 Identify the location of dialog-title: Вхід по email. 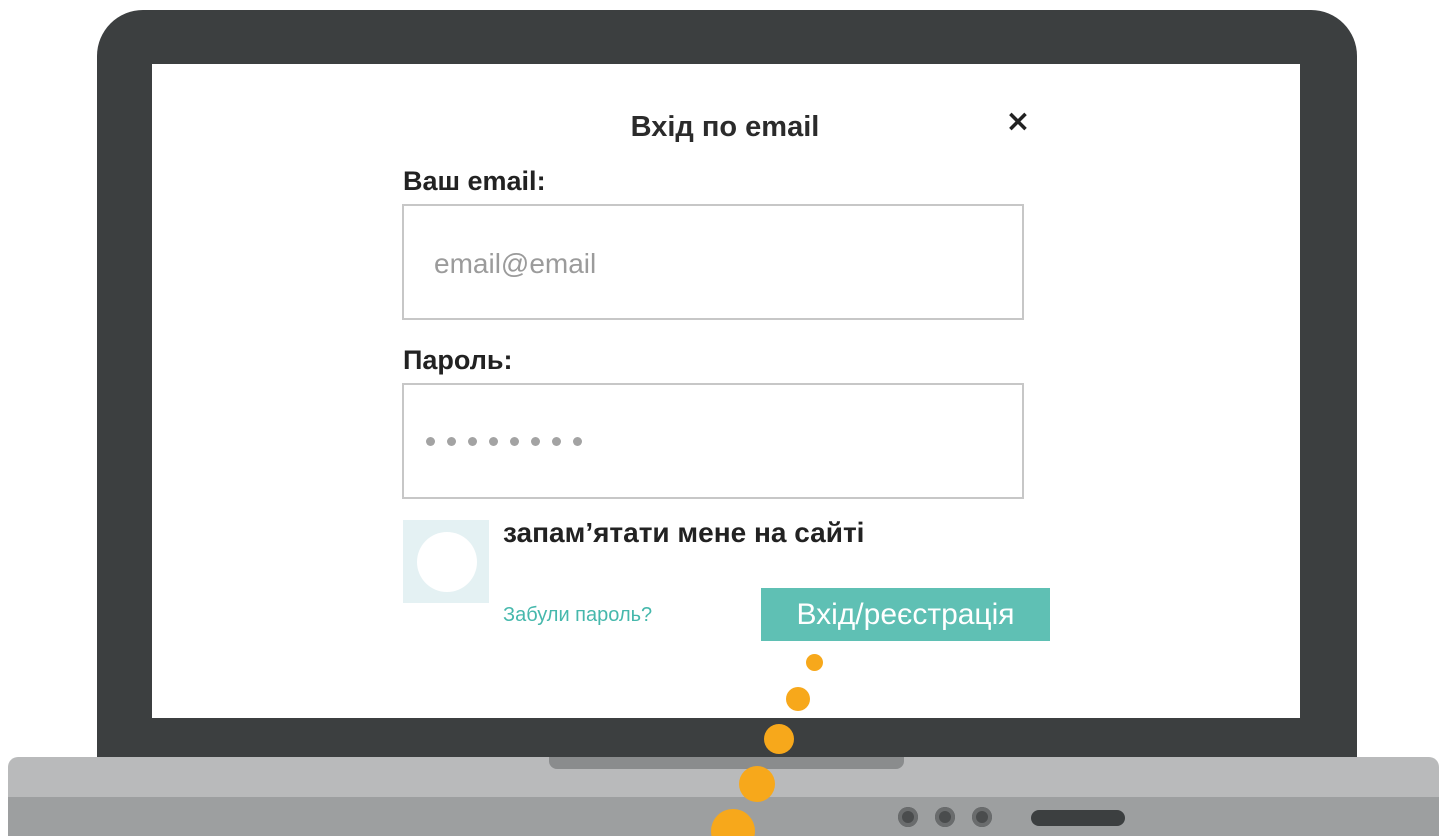
(725, 127).